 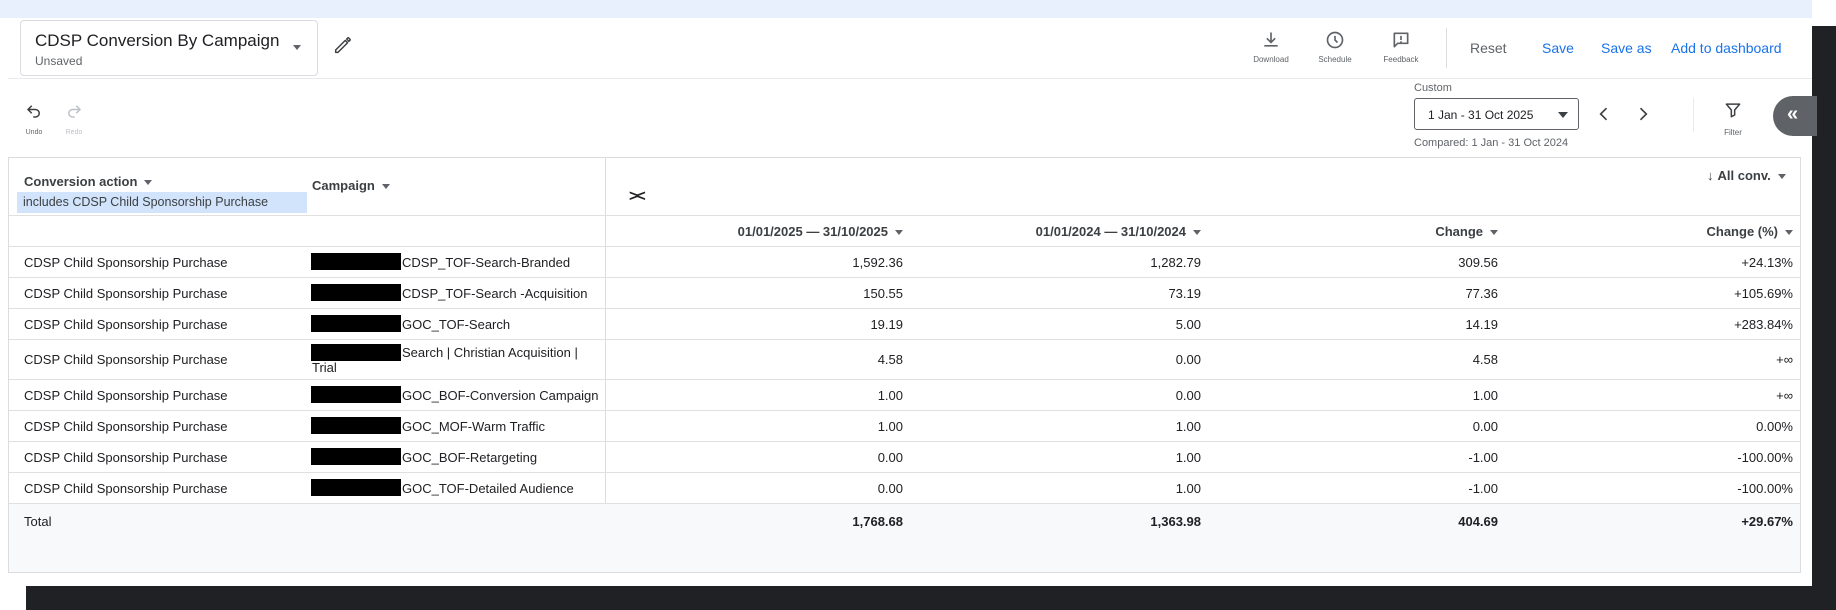 I want to click on conversion-action-header: Conversion action, so click(x=88, y=181).